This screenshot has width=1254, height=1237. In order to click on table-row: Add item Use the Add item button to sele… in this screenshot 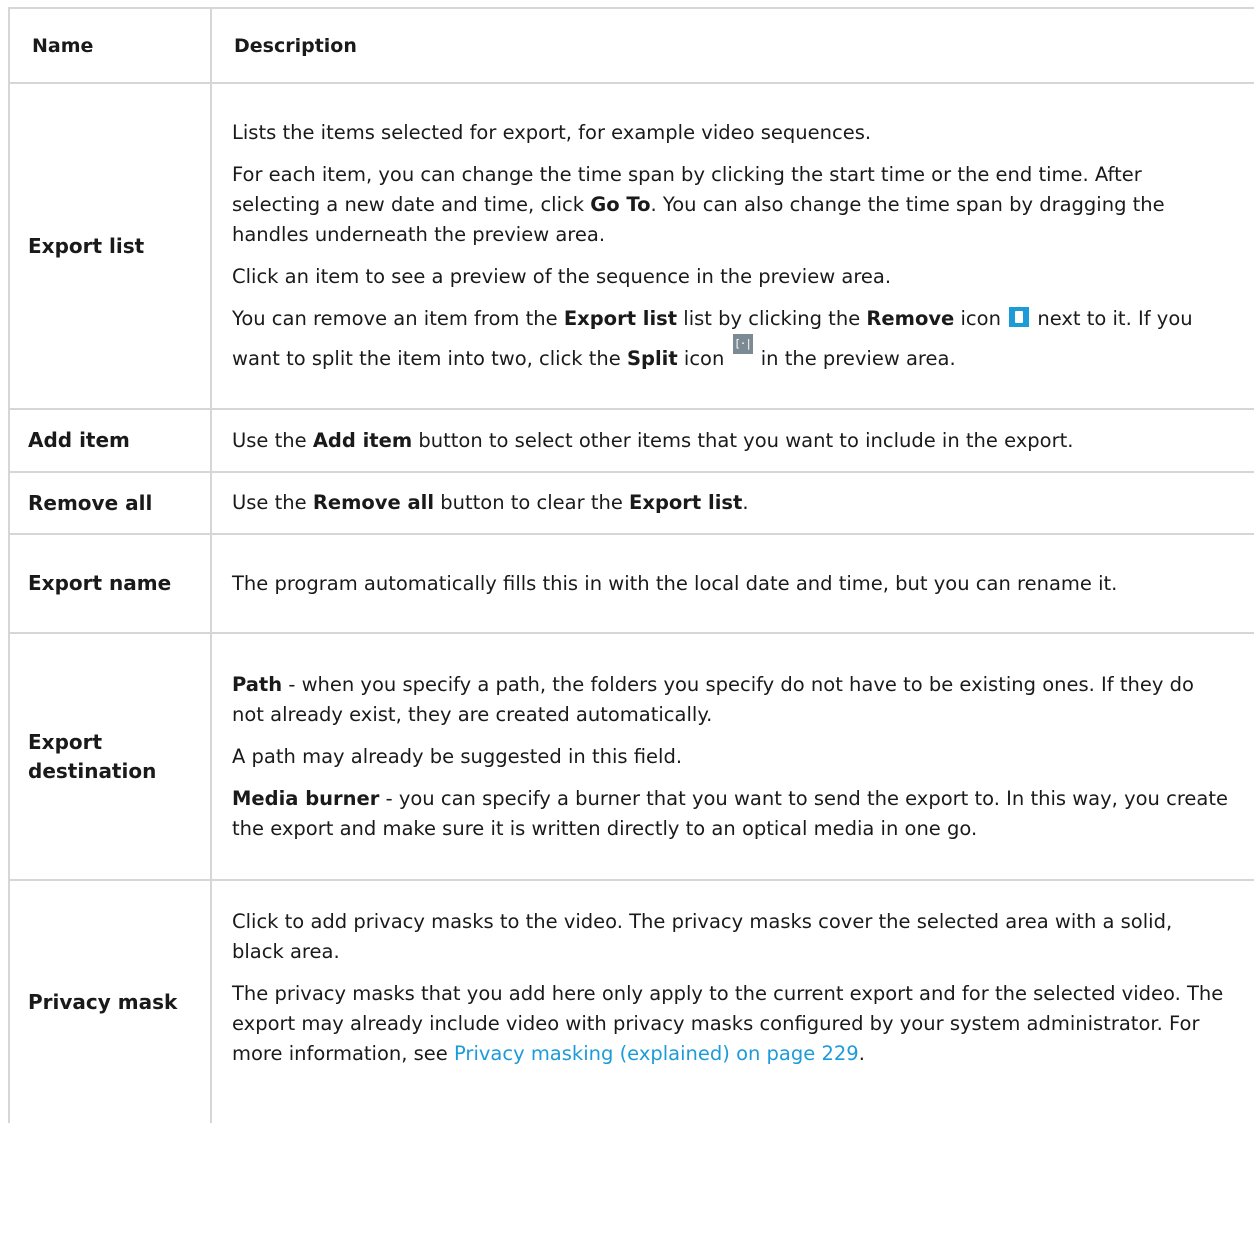, I will do `click(631, 440)`.